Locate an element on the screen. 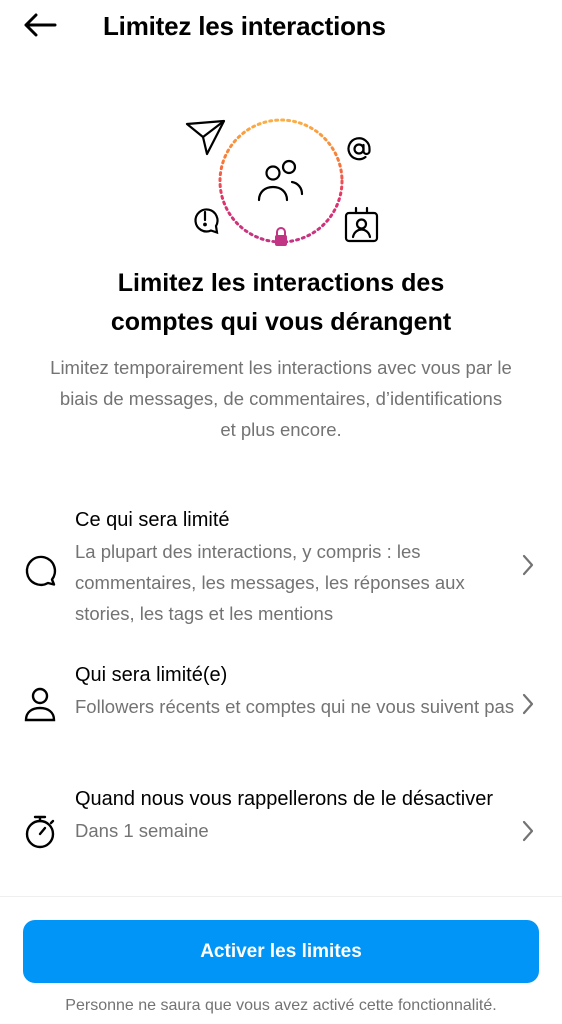 Image resolution: width=562 pixels, height=1024 pixels. arrow-left-icon is located at coordinates (40, 27).